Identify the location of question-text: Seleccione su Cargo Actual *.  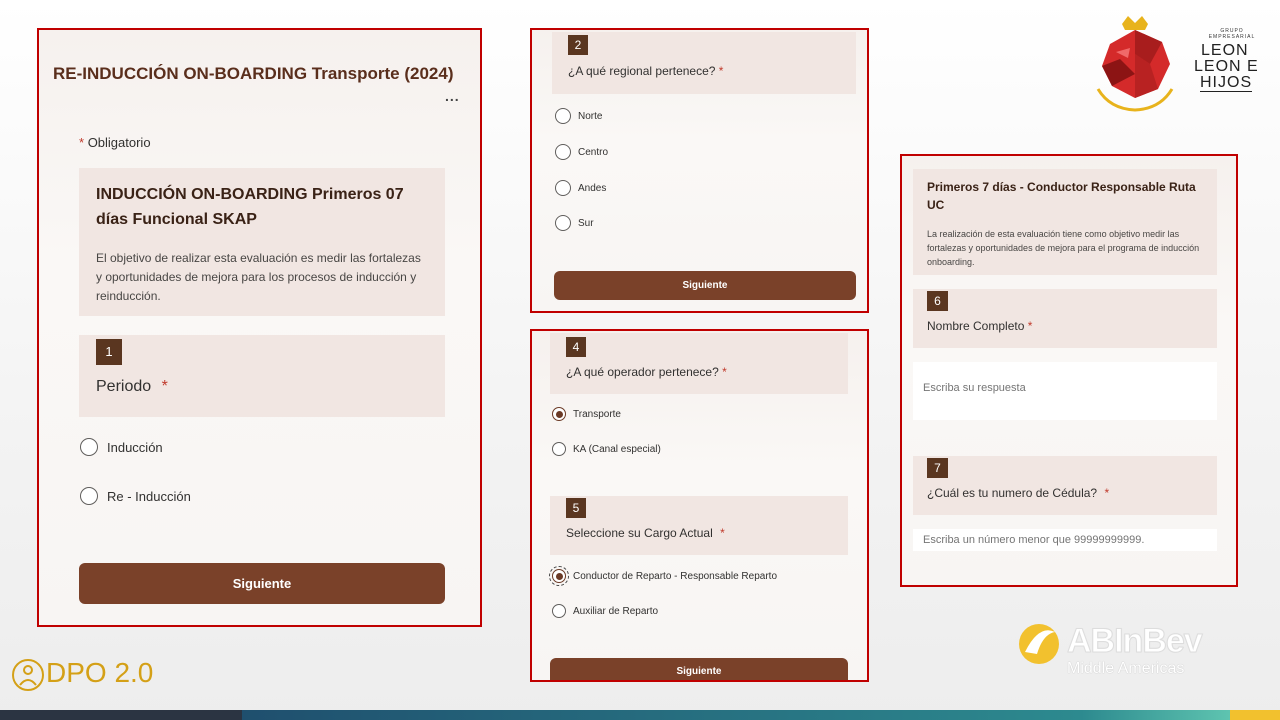
(645, 533).